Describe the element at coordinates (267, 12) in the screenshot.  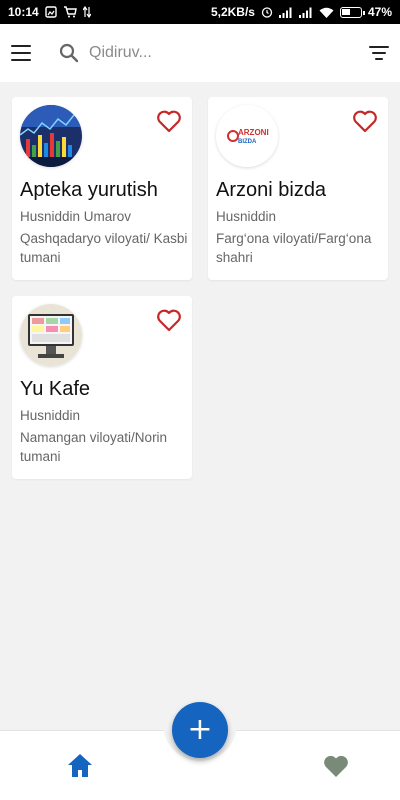
I see `alarm-icon` at that location.